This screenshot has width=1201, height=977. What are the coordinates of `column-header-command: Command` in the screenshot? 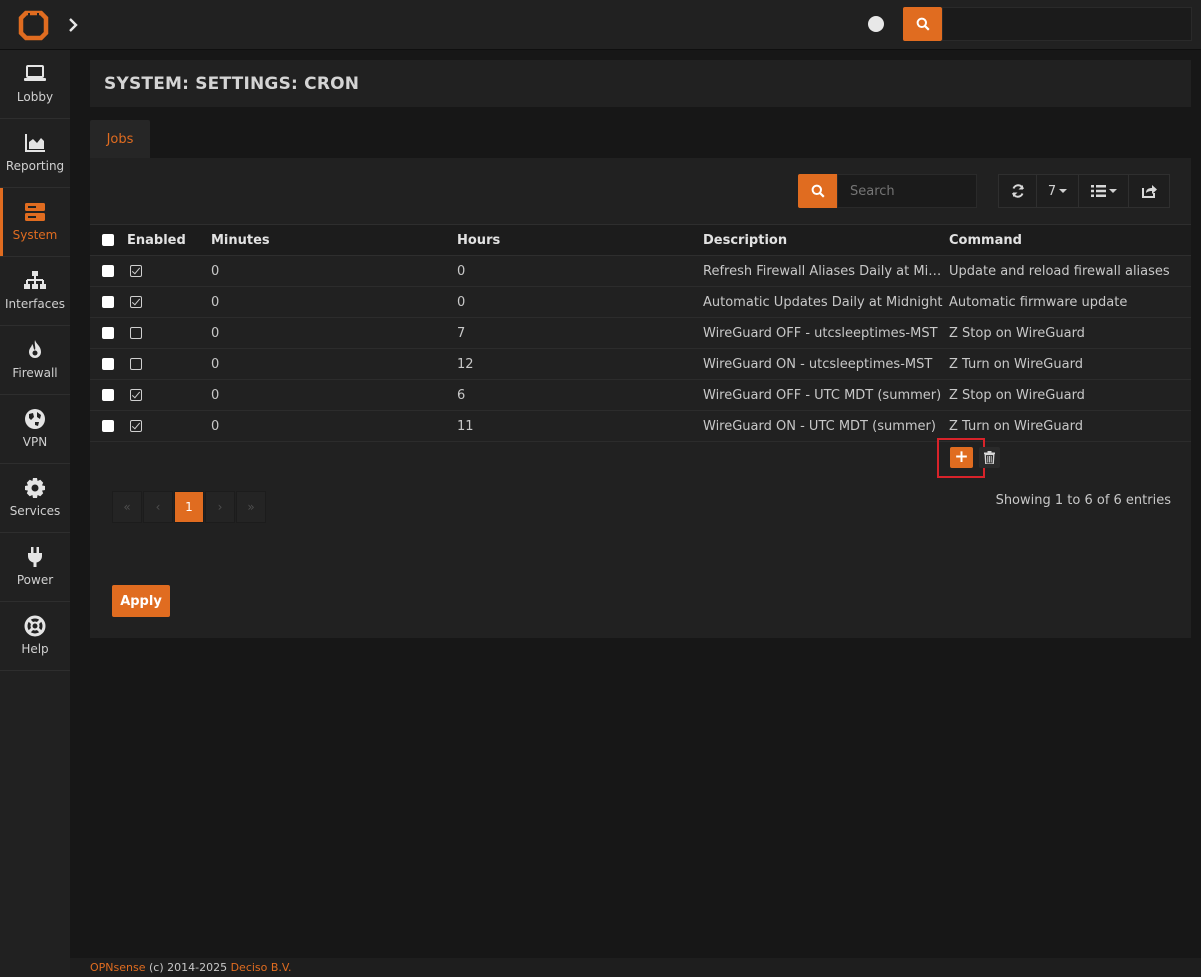 It's located at (1070, 240).